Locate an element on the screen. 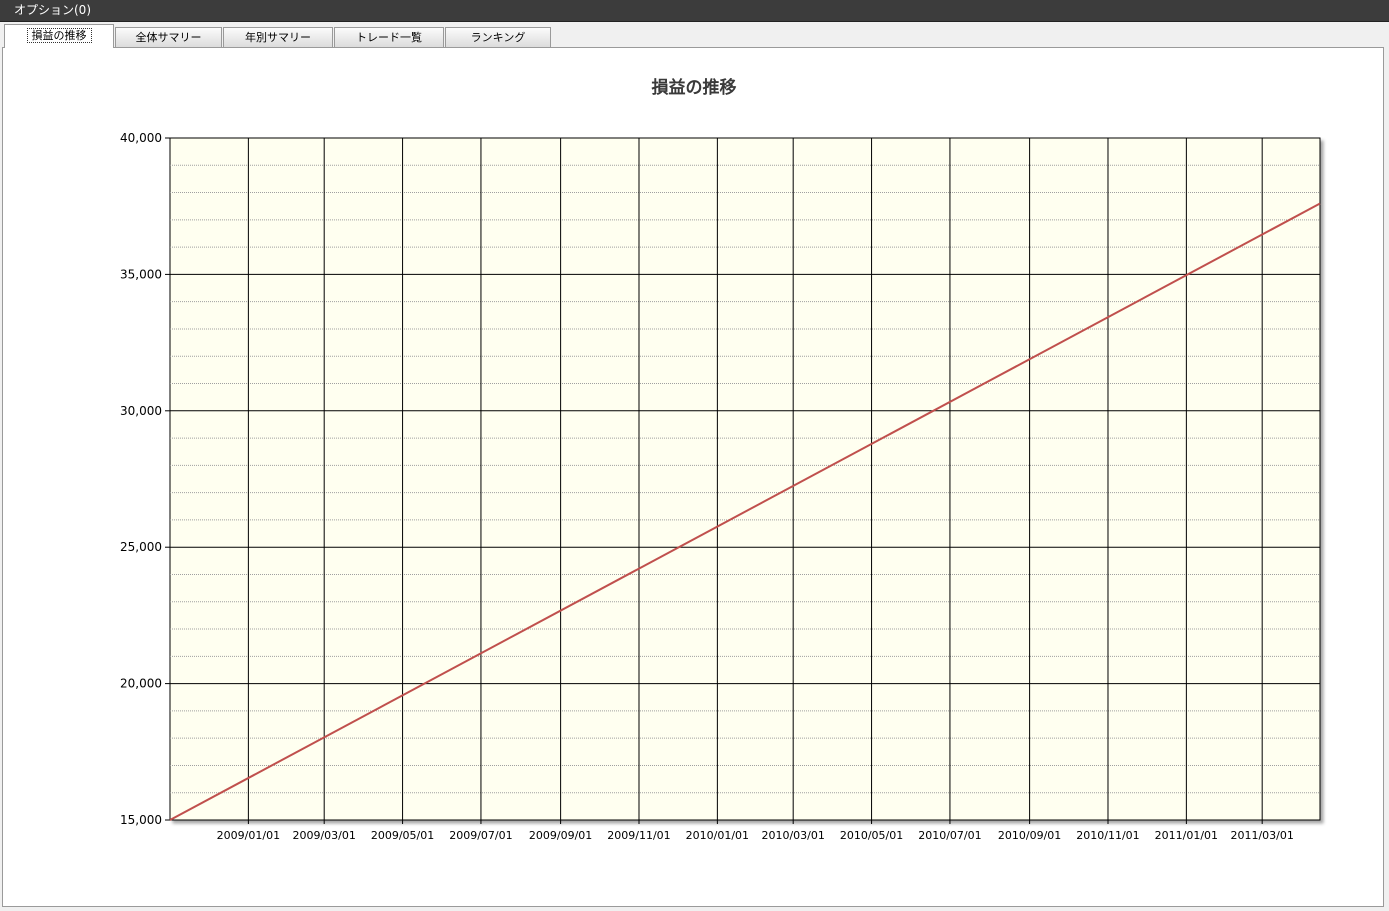 This screenshot has height=911, width=1389. tab-label: 年別サマリー is located at coordinates (278, 37).